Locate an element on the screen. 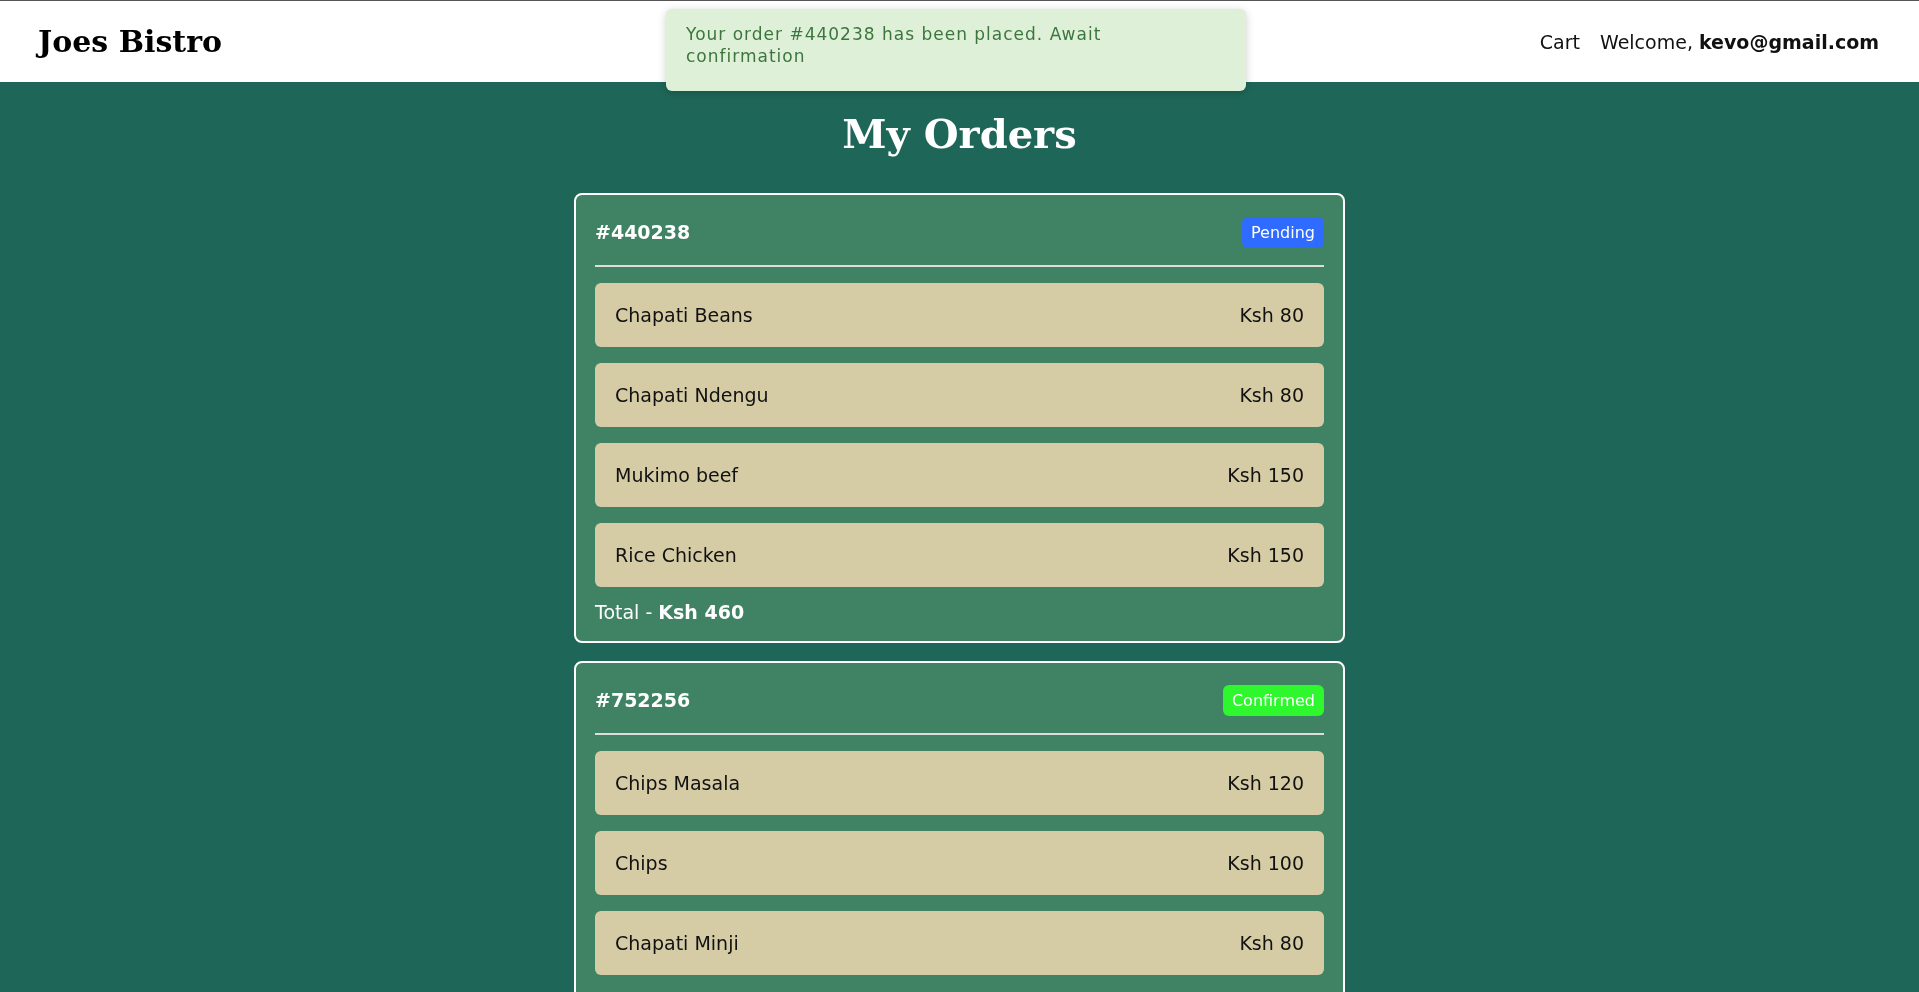  page-title: My Orders is located at coordinates (959, 133).